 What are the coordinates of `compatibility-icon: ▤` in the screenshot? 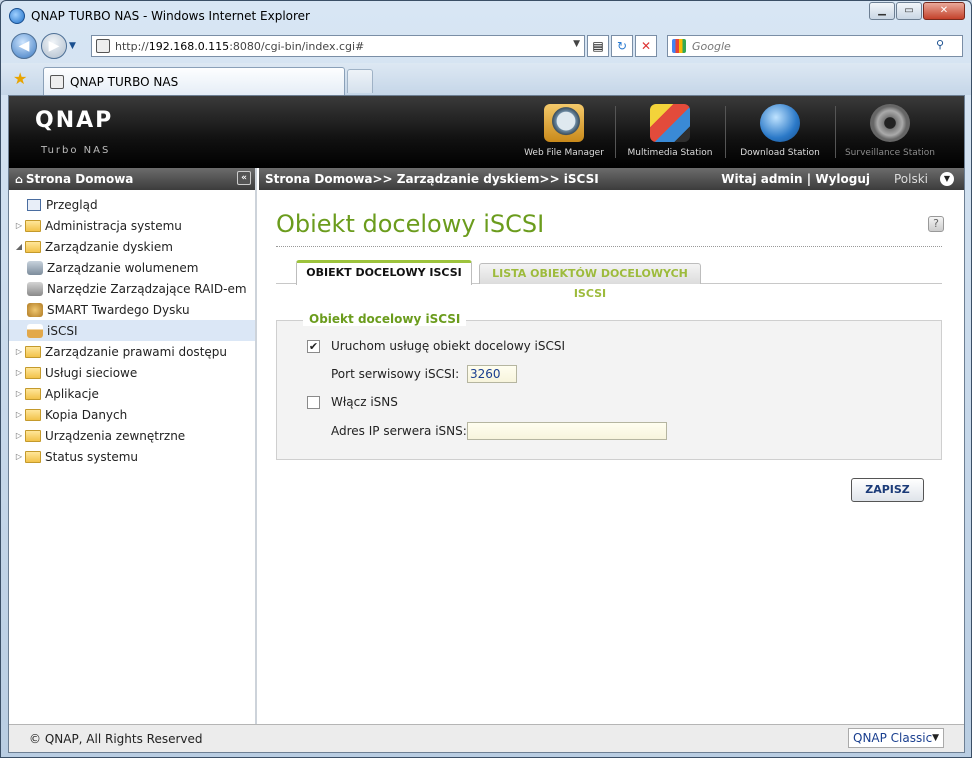 It's located at (598, 46).